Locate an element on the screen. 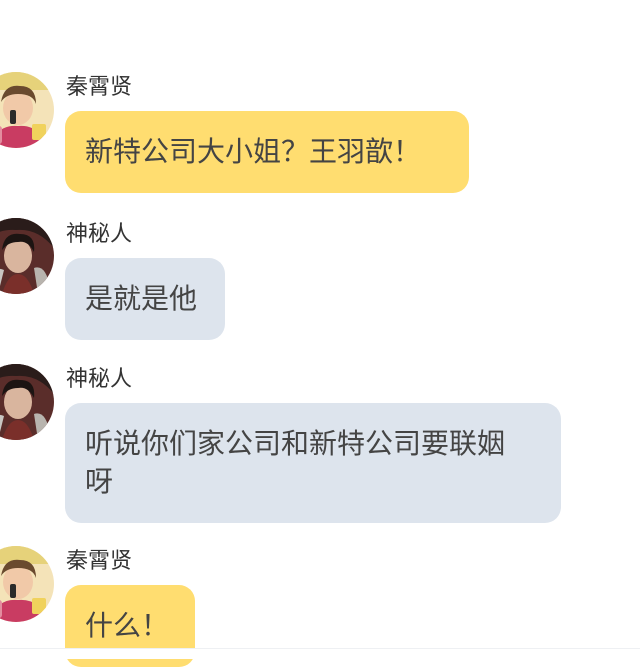  message-bubble: 是就是他 is located at coordinates (145, 299).